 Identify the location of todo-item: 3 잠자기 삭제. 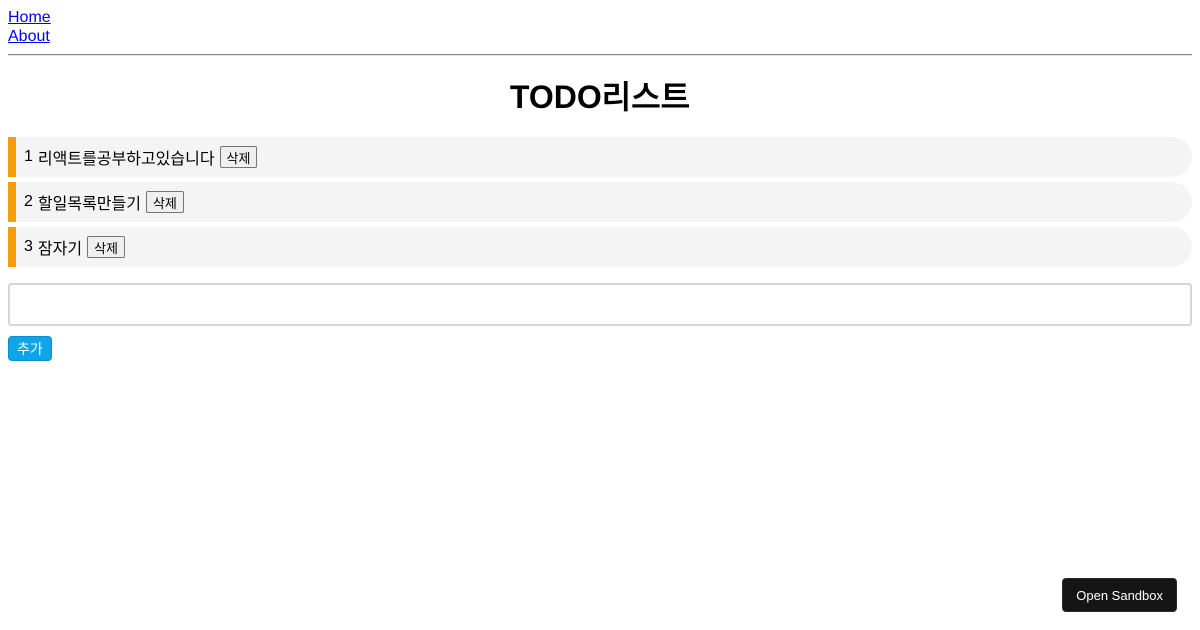
(600, 247).